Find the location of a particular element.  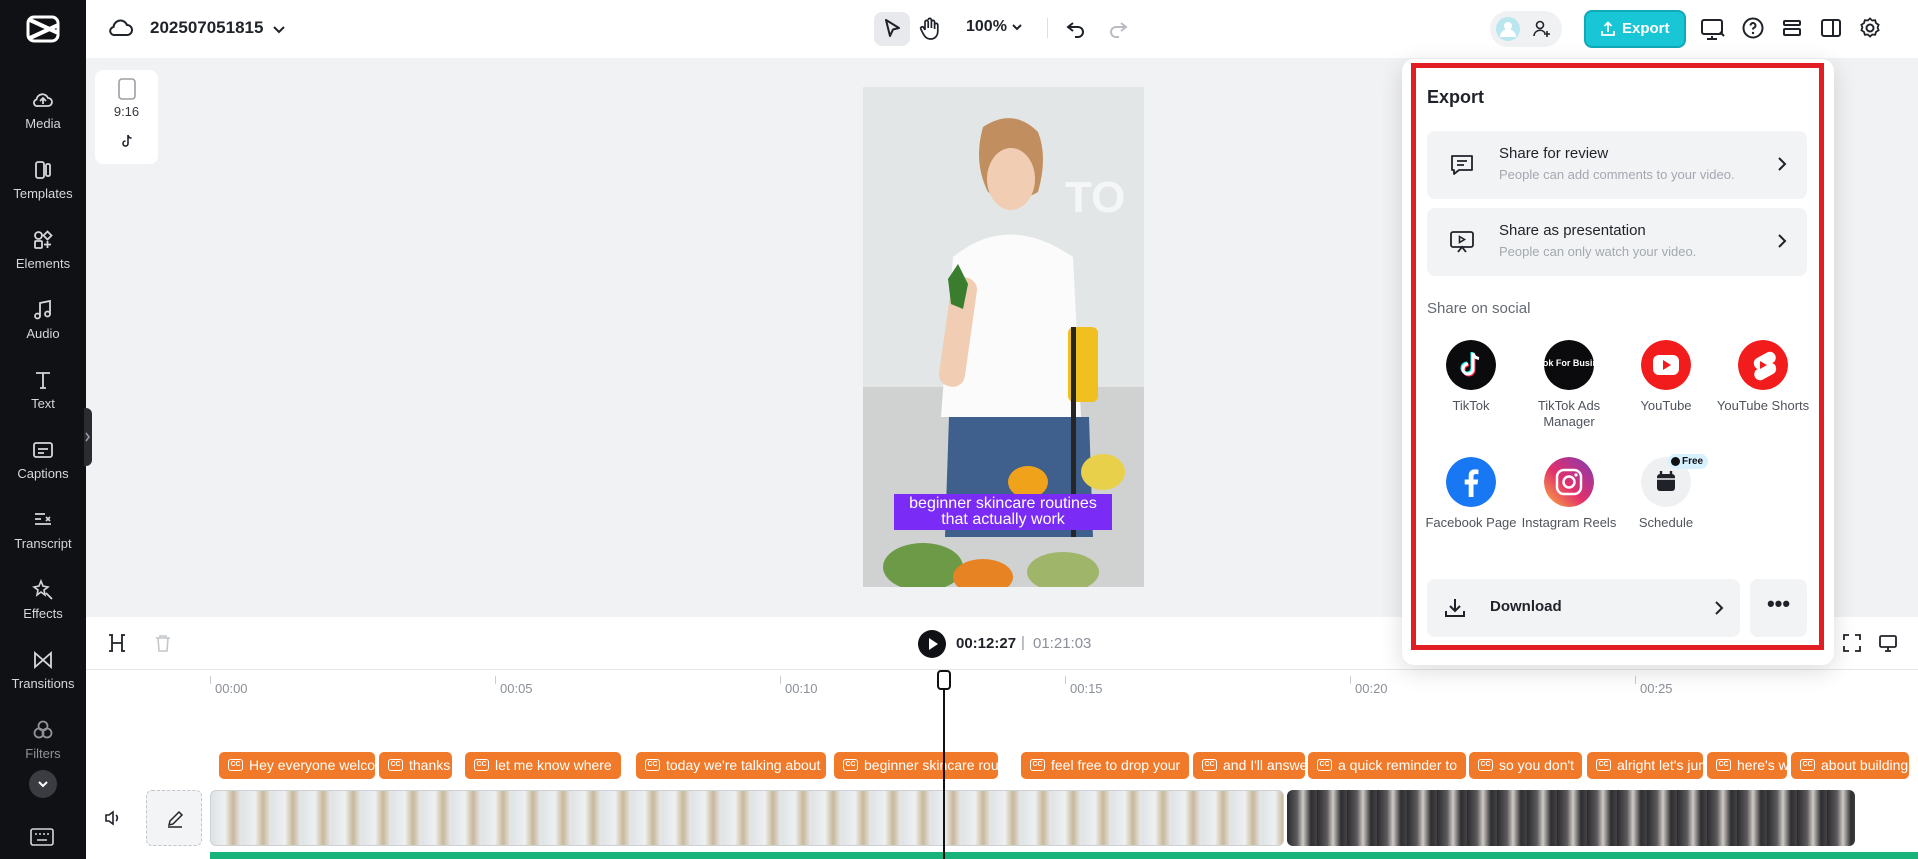

audio-track is located at coordinates (1064, 855).